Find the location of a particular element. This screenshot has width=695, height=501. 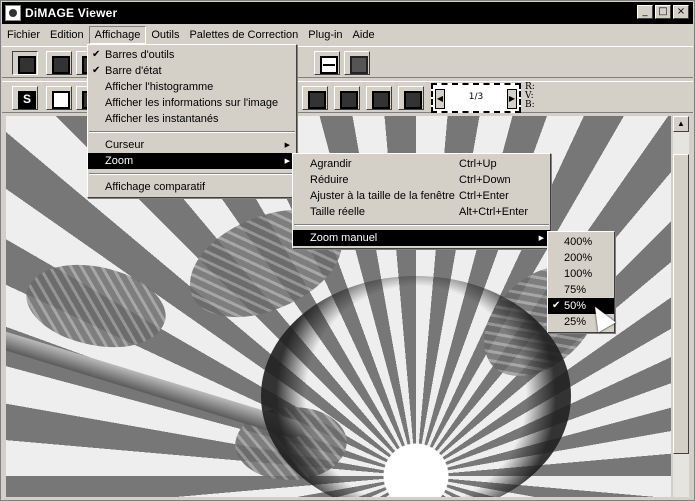

zoom-option-75: 75% is located at coordinates (581, 290).